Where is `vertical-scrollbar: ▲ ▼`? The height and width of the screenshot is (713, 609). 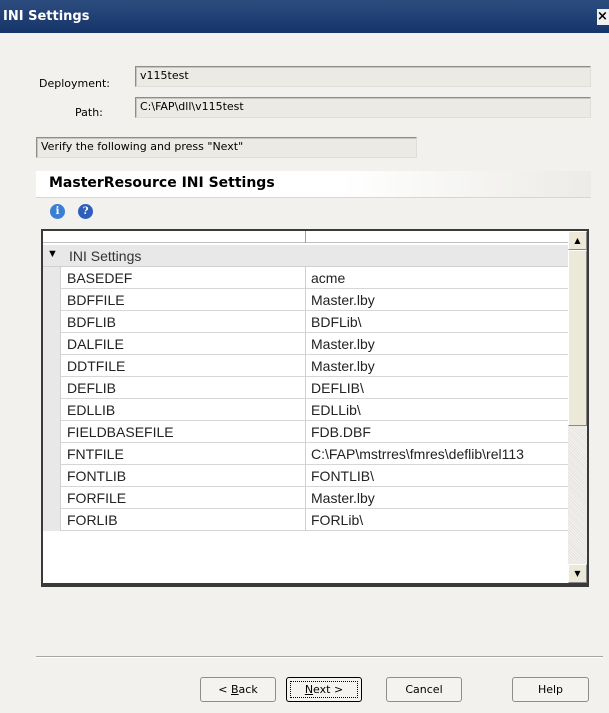 vertical-scrollbar: ▲ ▼ is located at coordinates (577, 407).